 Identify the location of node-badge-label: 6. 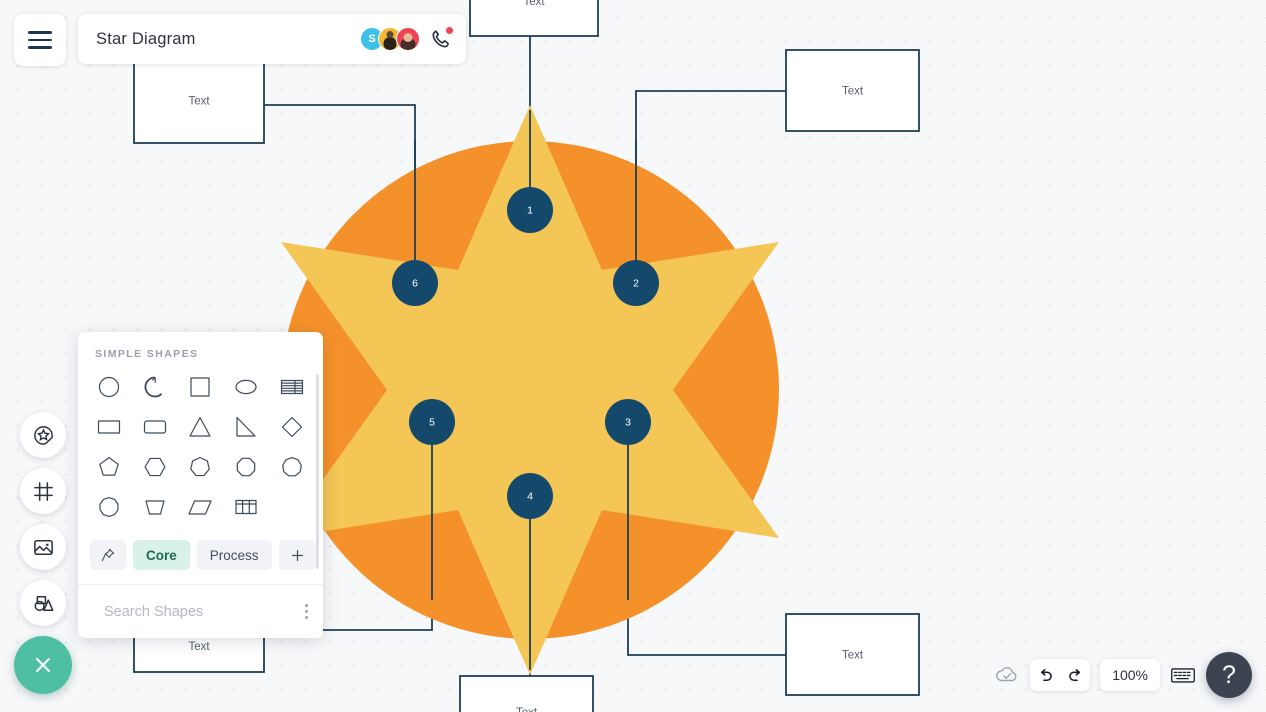
(415, 284).